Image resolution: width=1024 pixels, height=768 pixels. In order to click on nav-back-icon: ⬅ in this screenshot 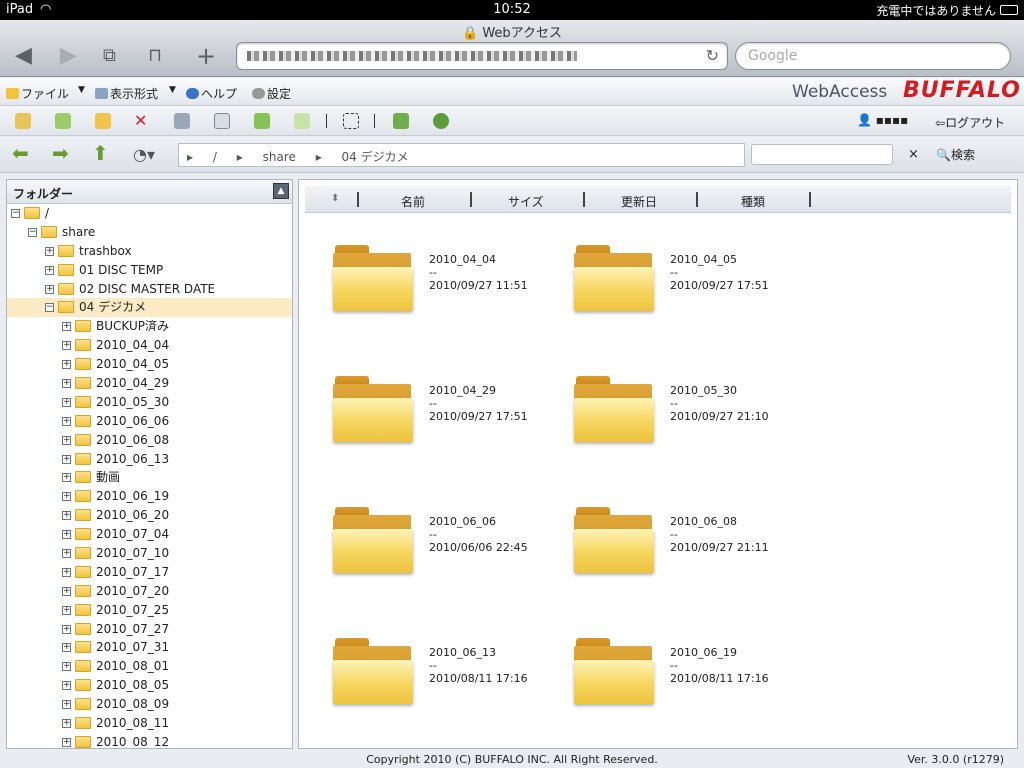, I will do `click(20, 153)`.